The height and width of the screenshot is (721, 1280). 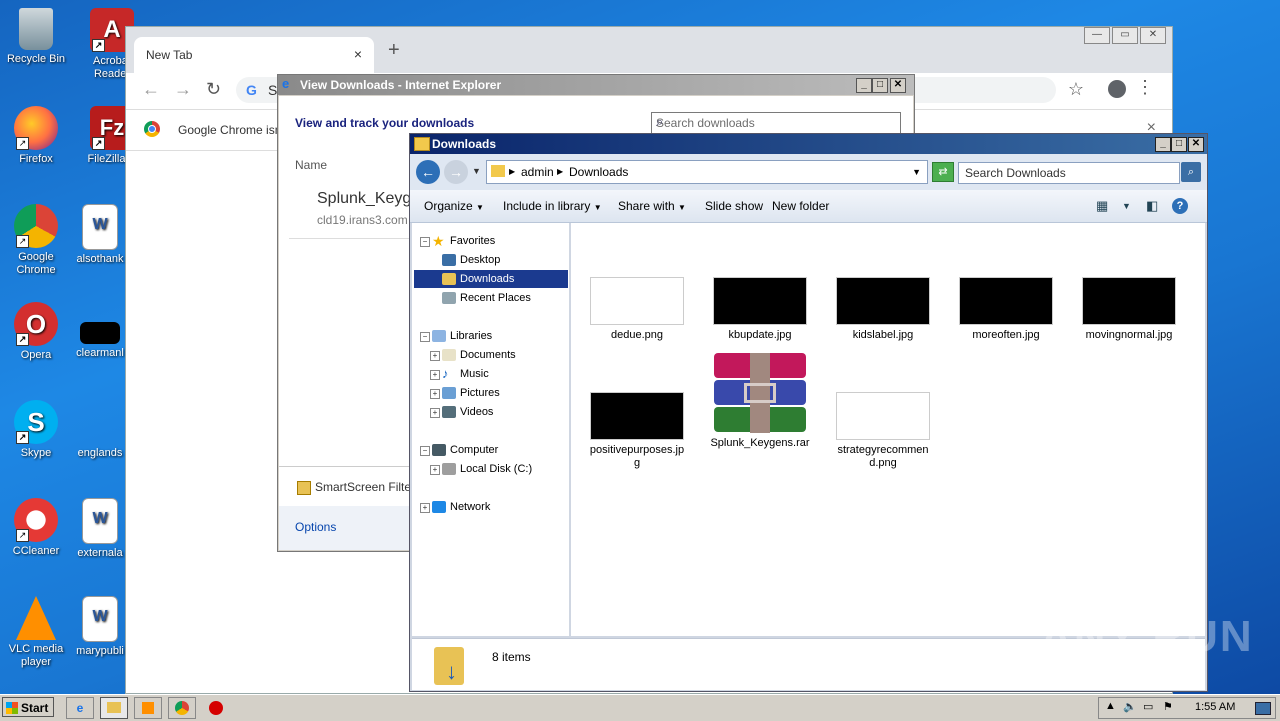 What do you see at coordinates (114, 708) in the screenshot?
I see `taskbar-explorer-icon` at bounding box center [114, 708].